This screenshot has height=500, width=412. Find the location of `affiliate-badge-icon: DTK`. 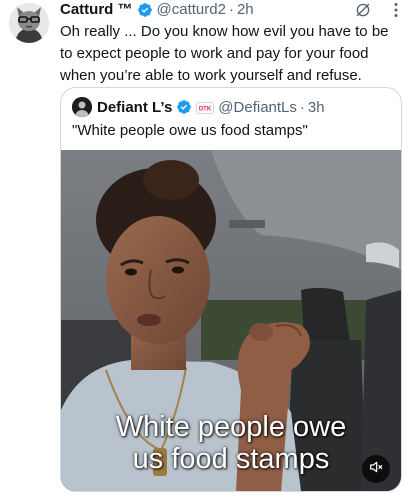

affiliate-badge-icon: DTK is located at coordinates (205, 107).